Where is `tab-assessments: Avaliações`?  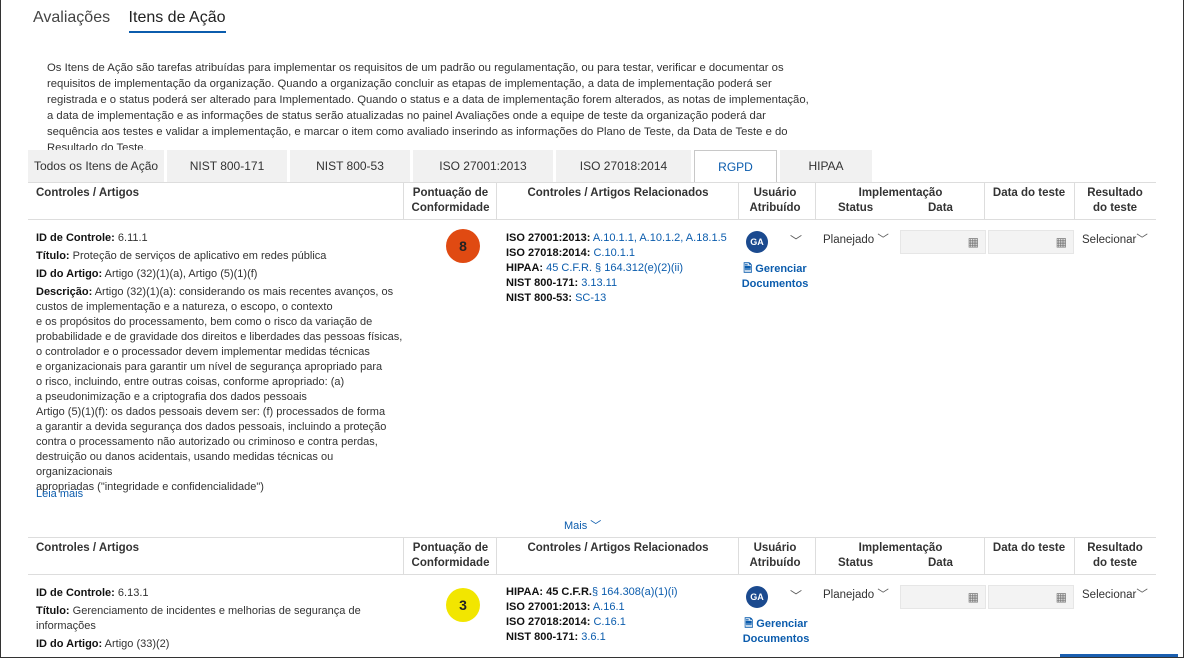
tab-assessments: Avaliações is located at coordinates (71, 20).